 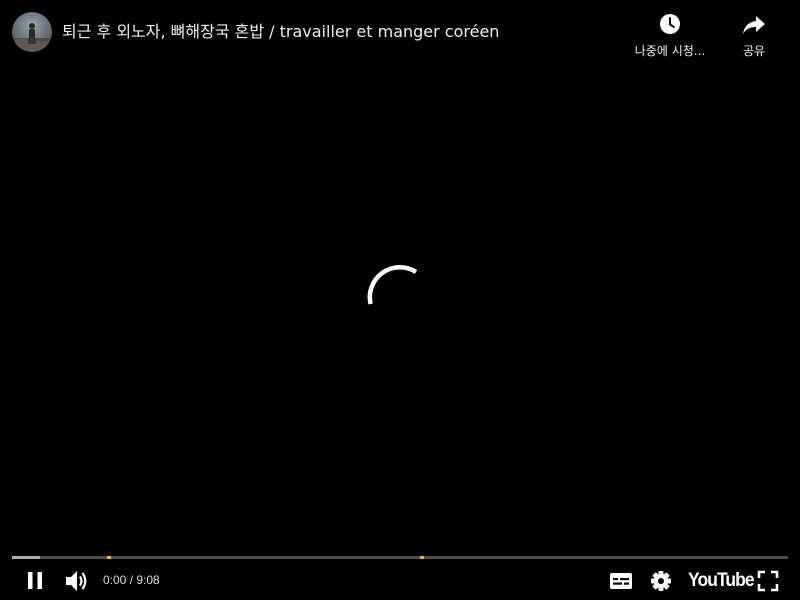 I want to click on share-button: 공유, so click(x=754, y=35).